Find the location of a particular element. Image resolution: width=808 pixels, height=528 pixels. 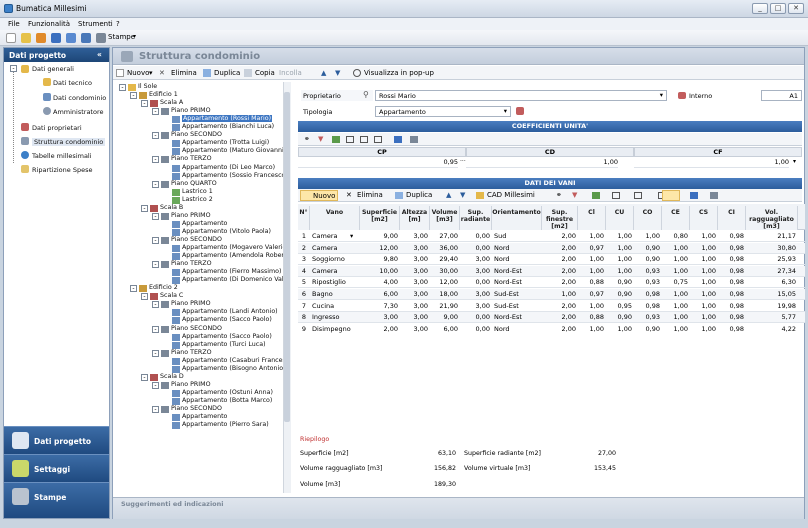

tree-node: Appartamento is located at coordinates (204, 223).